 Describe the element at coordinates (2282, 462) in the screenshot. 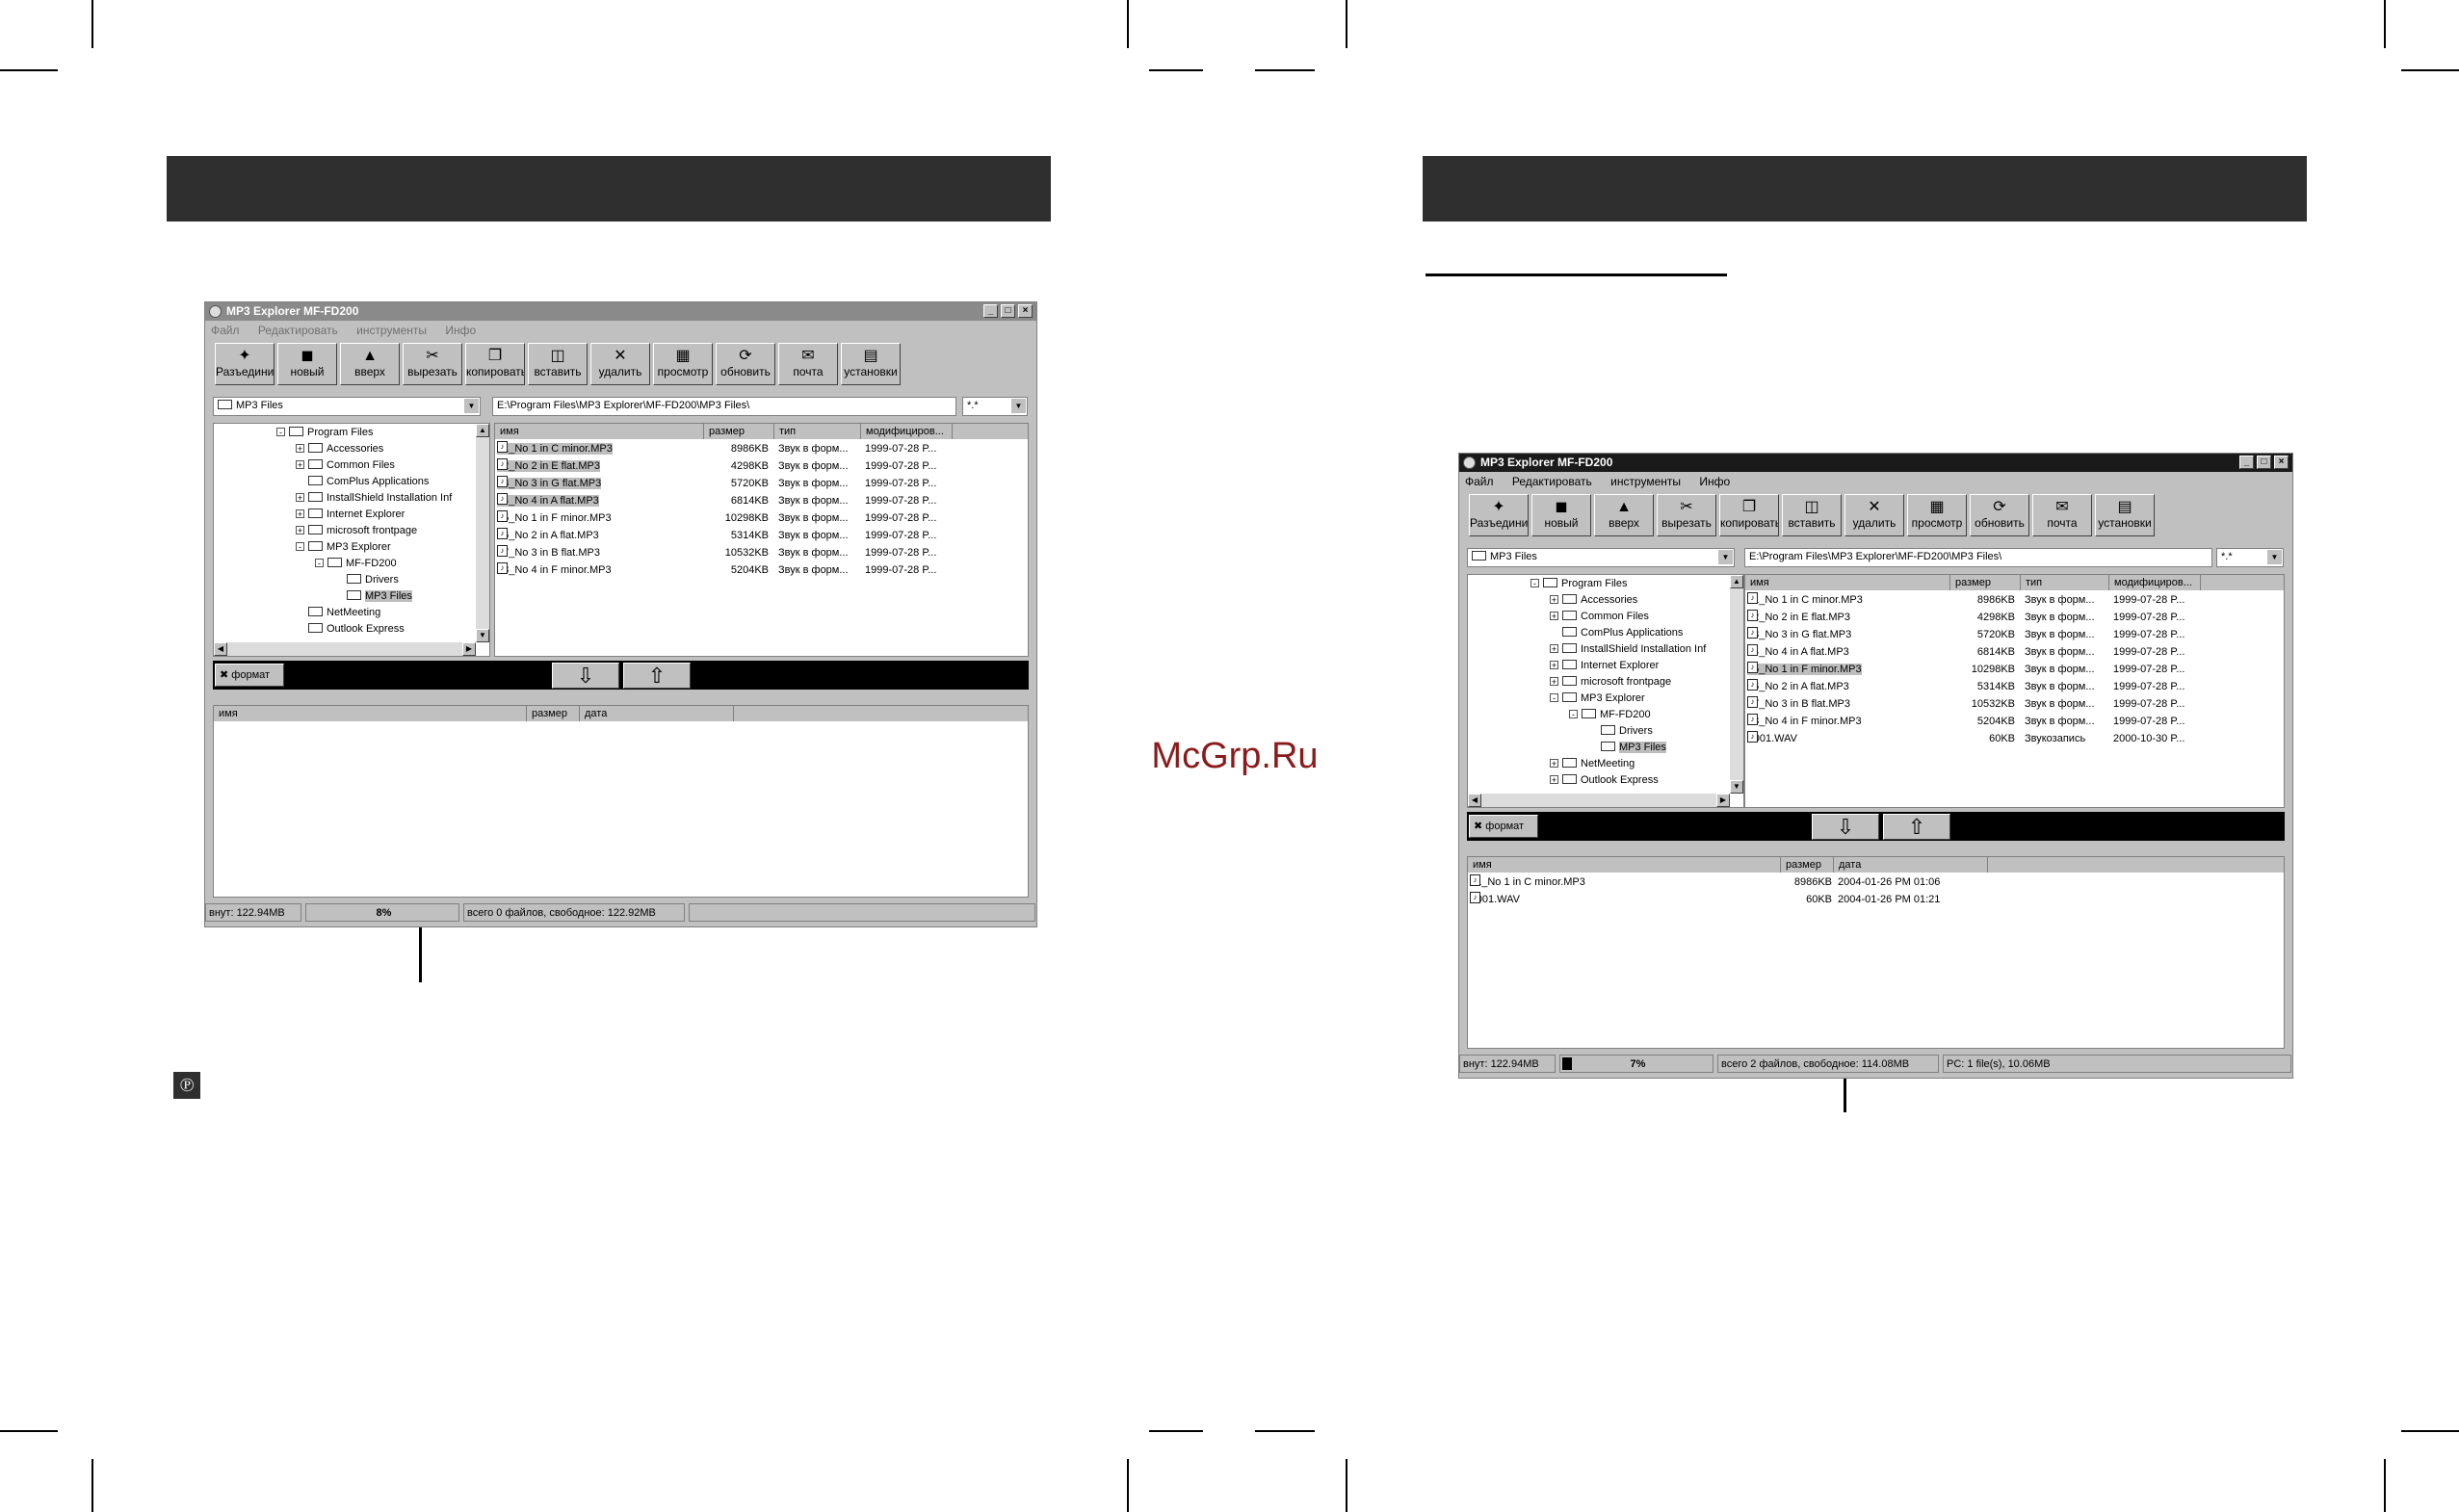

I see `close-button: ×` at that location.